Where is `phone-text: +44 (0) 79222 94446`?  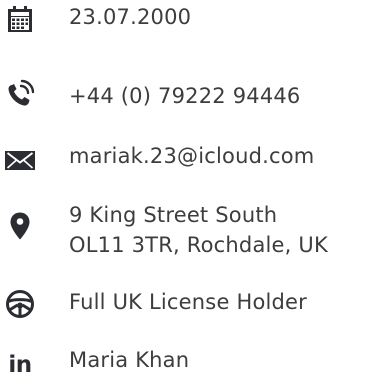
phone-text: +44 (0) 79222 94446 is located at coordinates (185, 96).